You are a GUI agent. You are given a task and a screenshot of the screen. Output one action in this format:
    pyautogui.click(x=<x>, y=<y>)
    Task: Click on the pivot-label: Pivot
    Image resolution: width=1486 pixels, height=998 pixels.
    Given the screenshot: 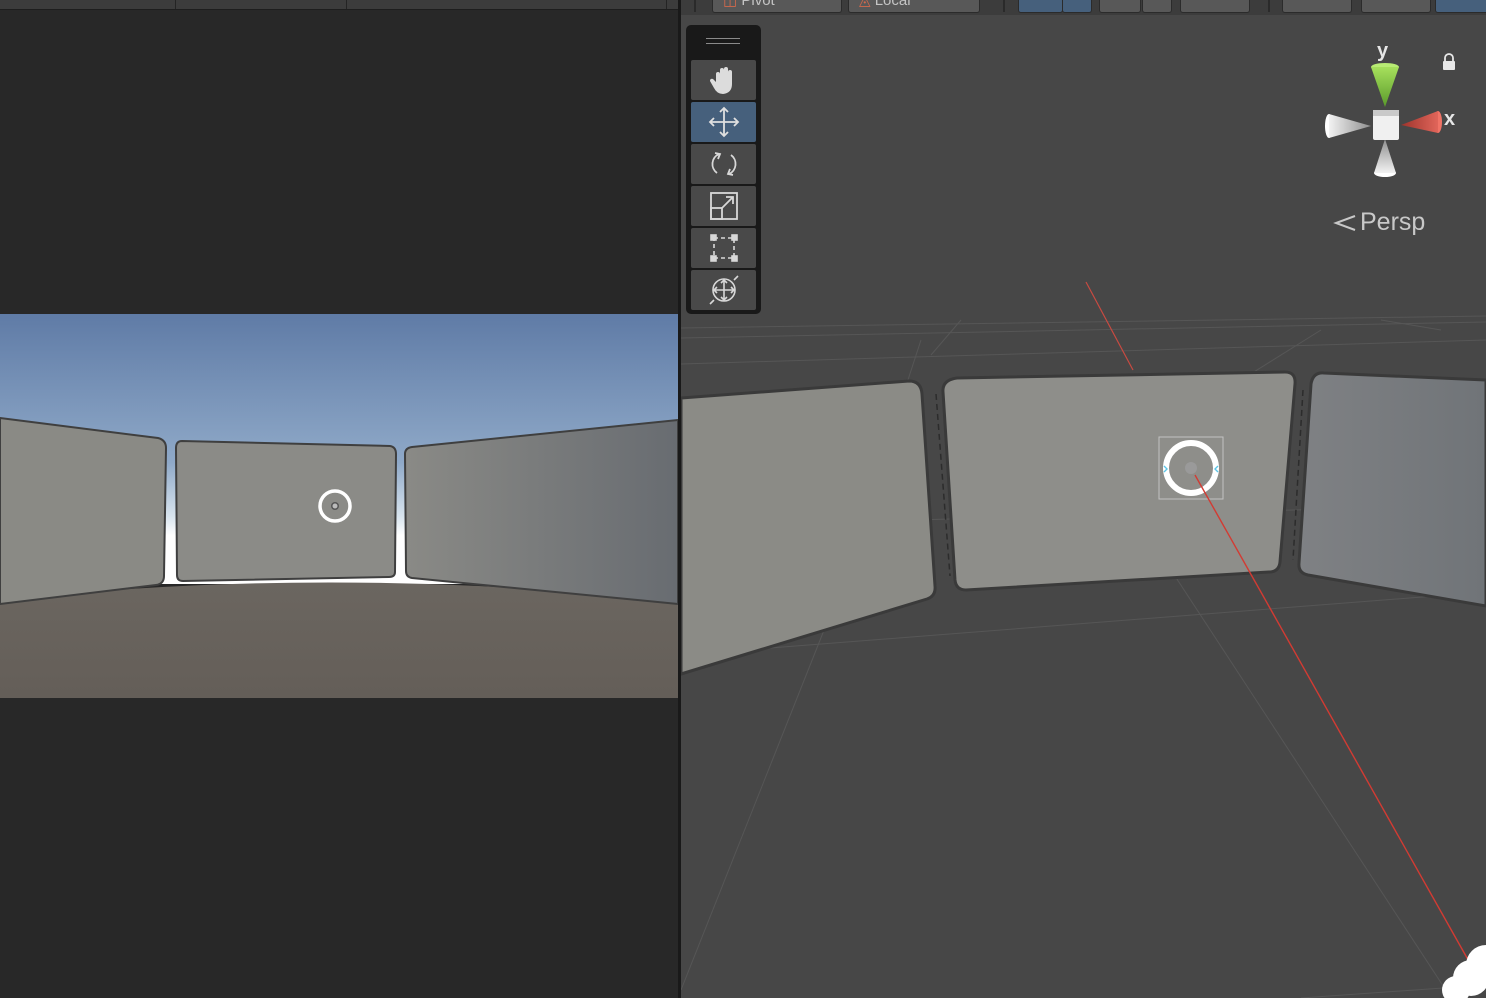 What is the action you would take?
    pyautogui.click(x=758, y=4)
    